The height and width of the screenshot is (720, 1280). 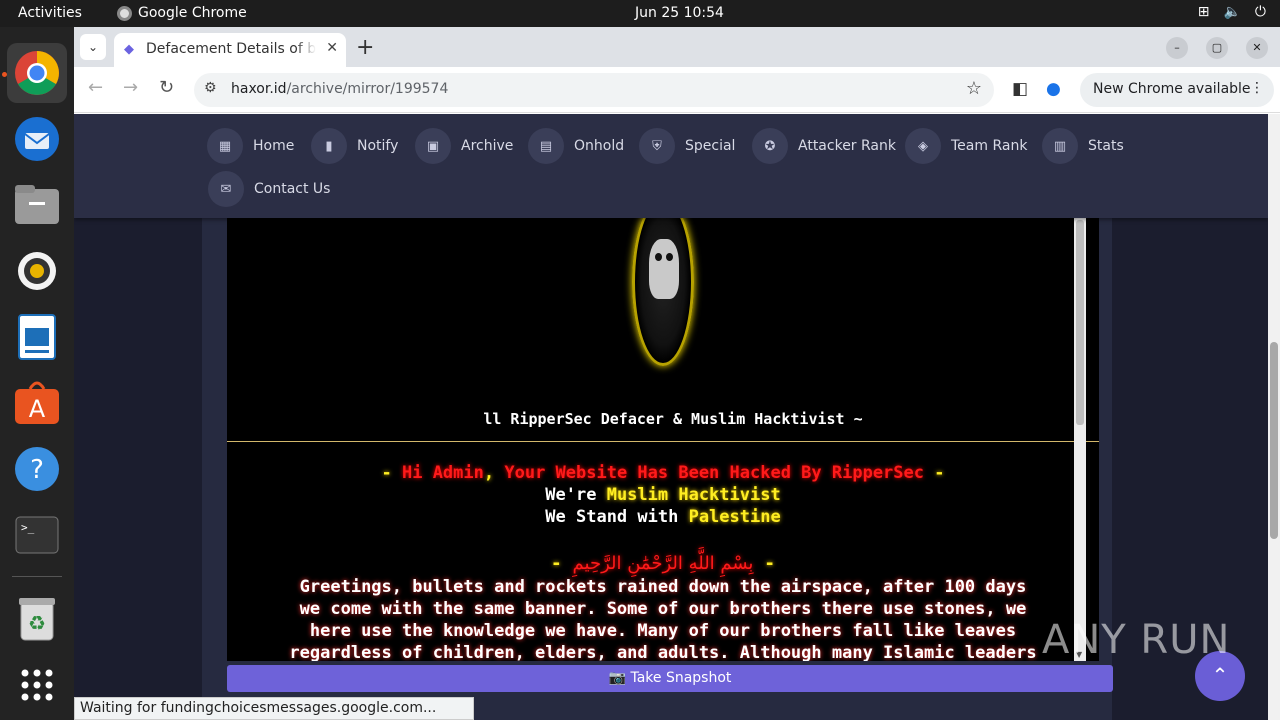 What do you see at coordinates (37, 205) in the screenshot?
I see `files-icon` at bounding box center [37, 205].